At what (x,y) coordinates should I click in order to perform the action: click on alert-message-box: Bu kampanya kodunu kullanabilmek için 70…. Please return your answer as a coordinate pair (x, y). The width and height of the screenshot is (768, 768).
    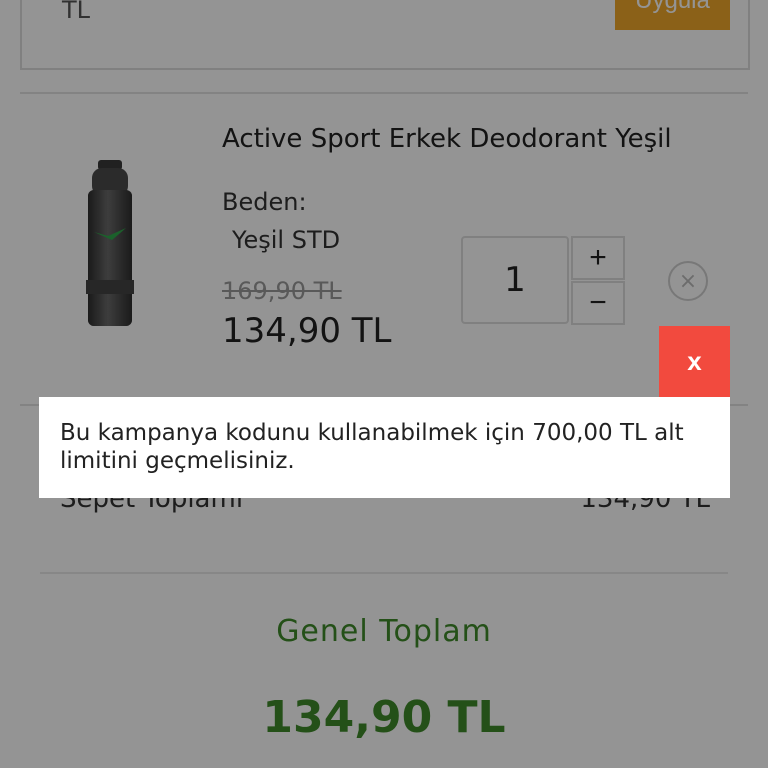
    Looking at the image, I should click on (384, 447).